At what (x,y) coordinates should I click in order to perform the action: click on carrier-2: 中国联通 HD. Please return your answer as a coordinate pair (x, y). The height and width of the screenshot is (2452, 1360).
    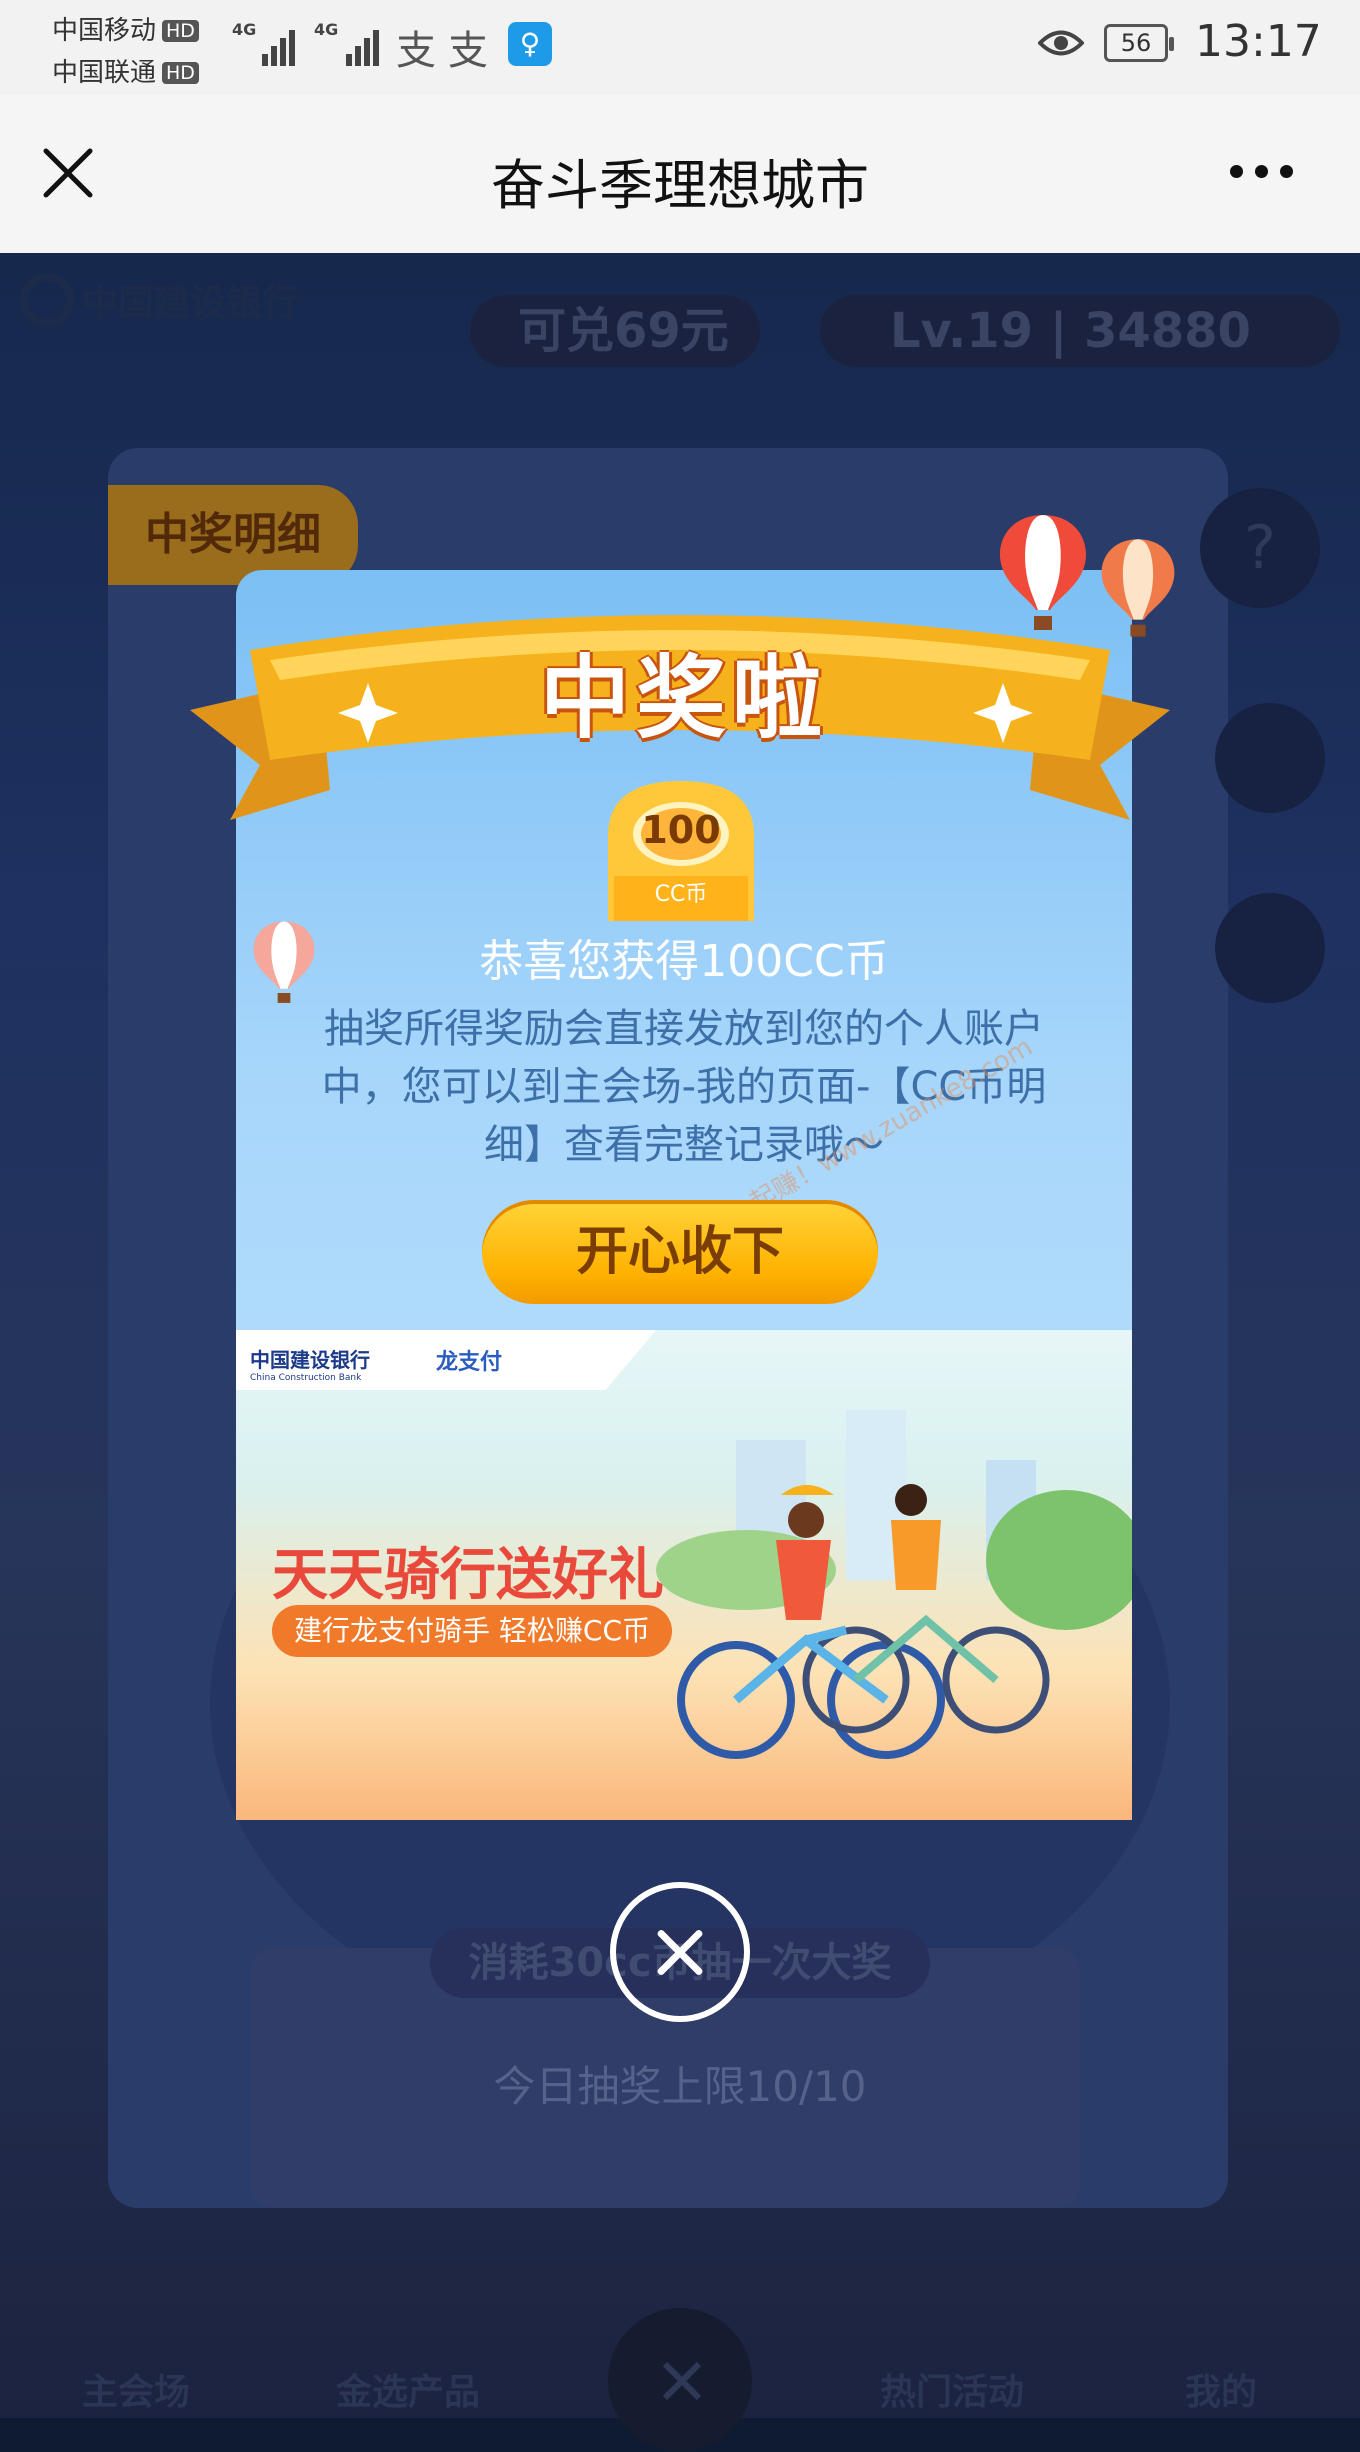
    Looking at the image, I should click on (125, 70).